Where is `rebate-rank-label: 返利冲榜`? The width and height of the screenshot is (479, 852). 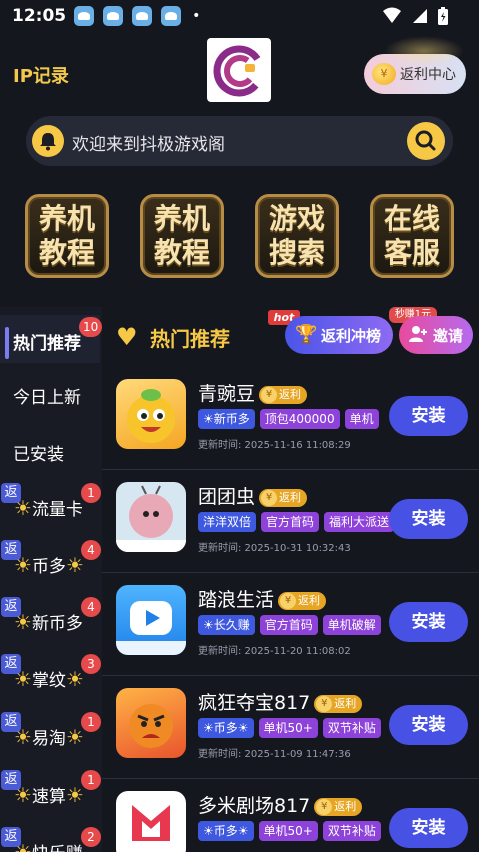
rebate-rank-label: 返利冲榜 is located at coordinates (351, 335).